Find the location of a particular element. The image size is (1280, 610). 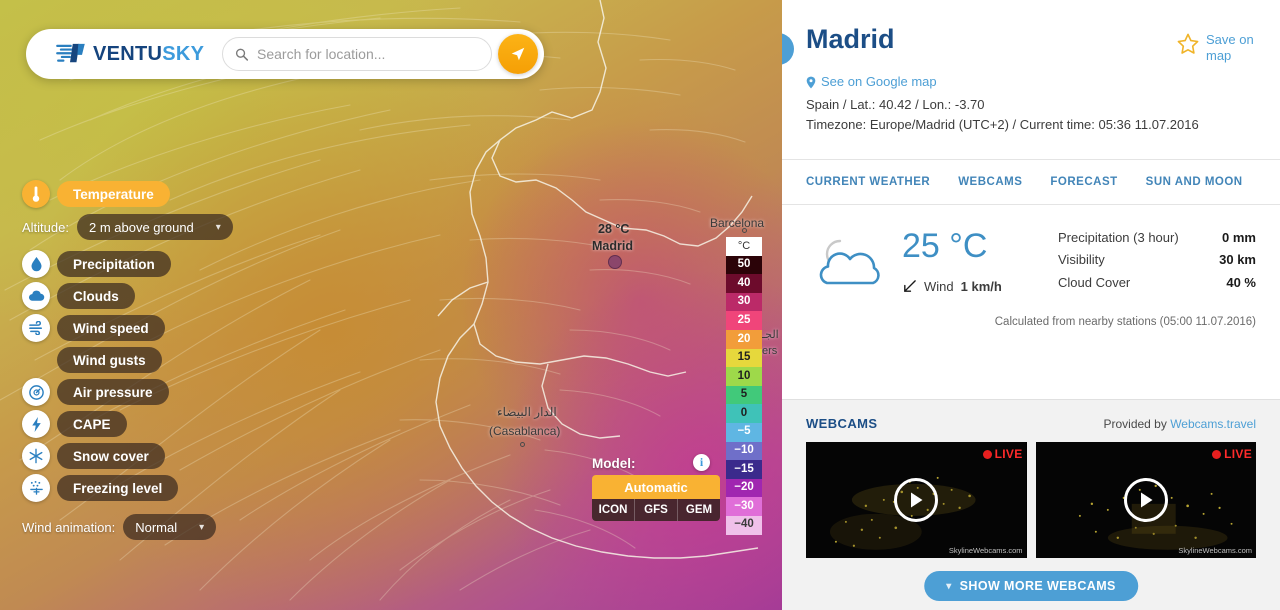

legend-stop-5: 15 is located at coordinates (744, 358).